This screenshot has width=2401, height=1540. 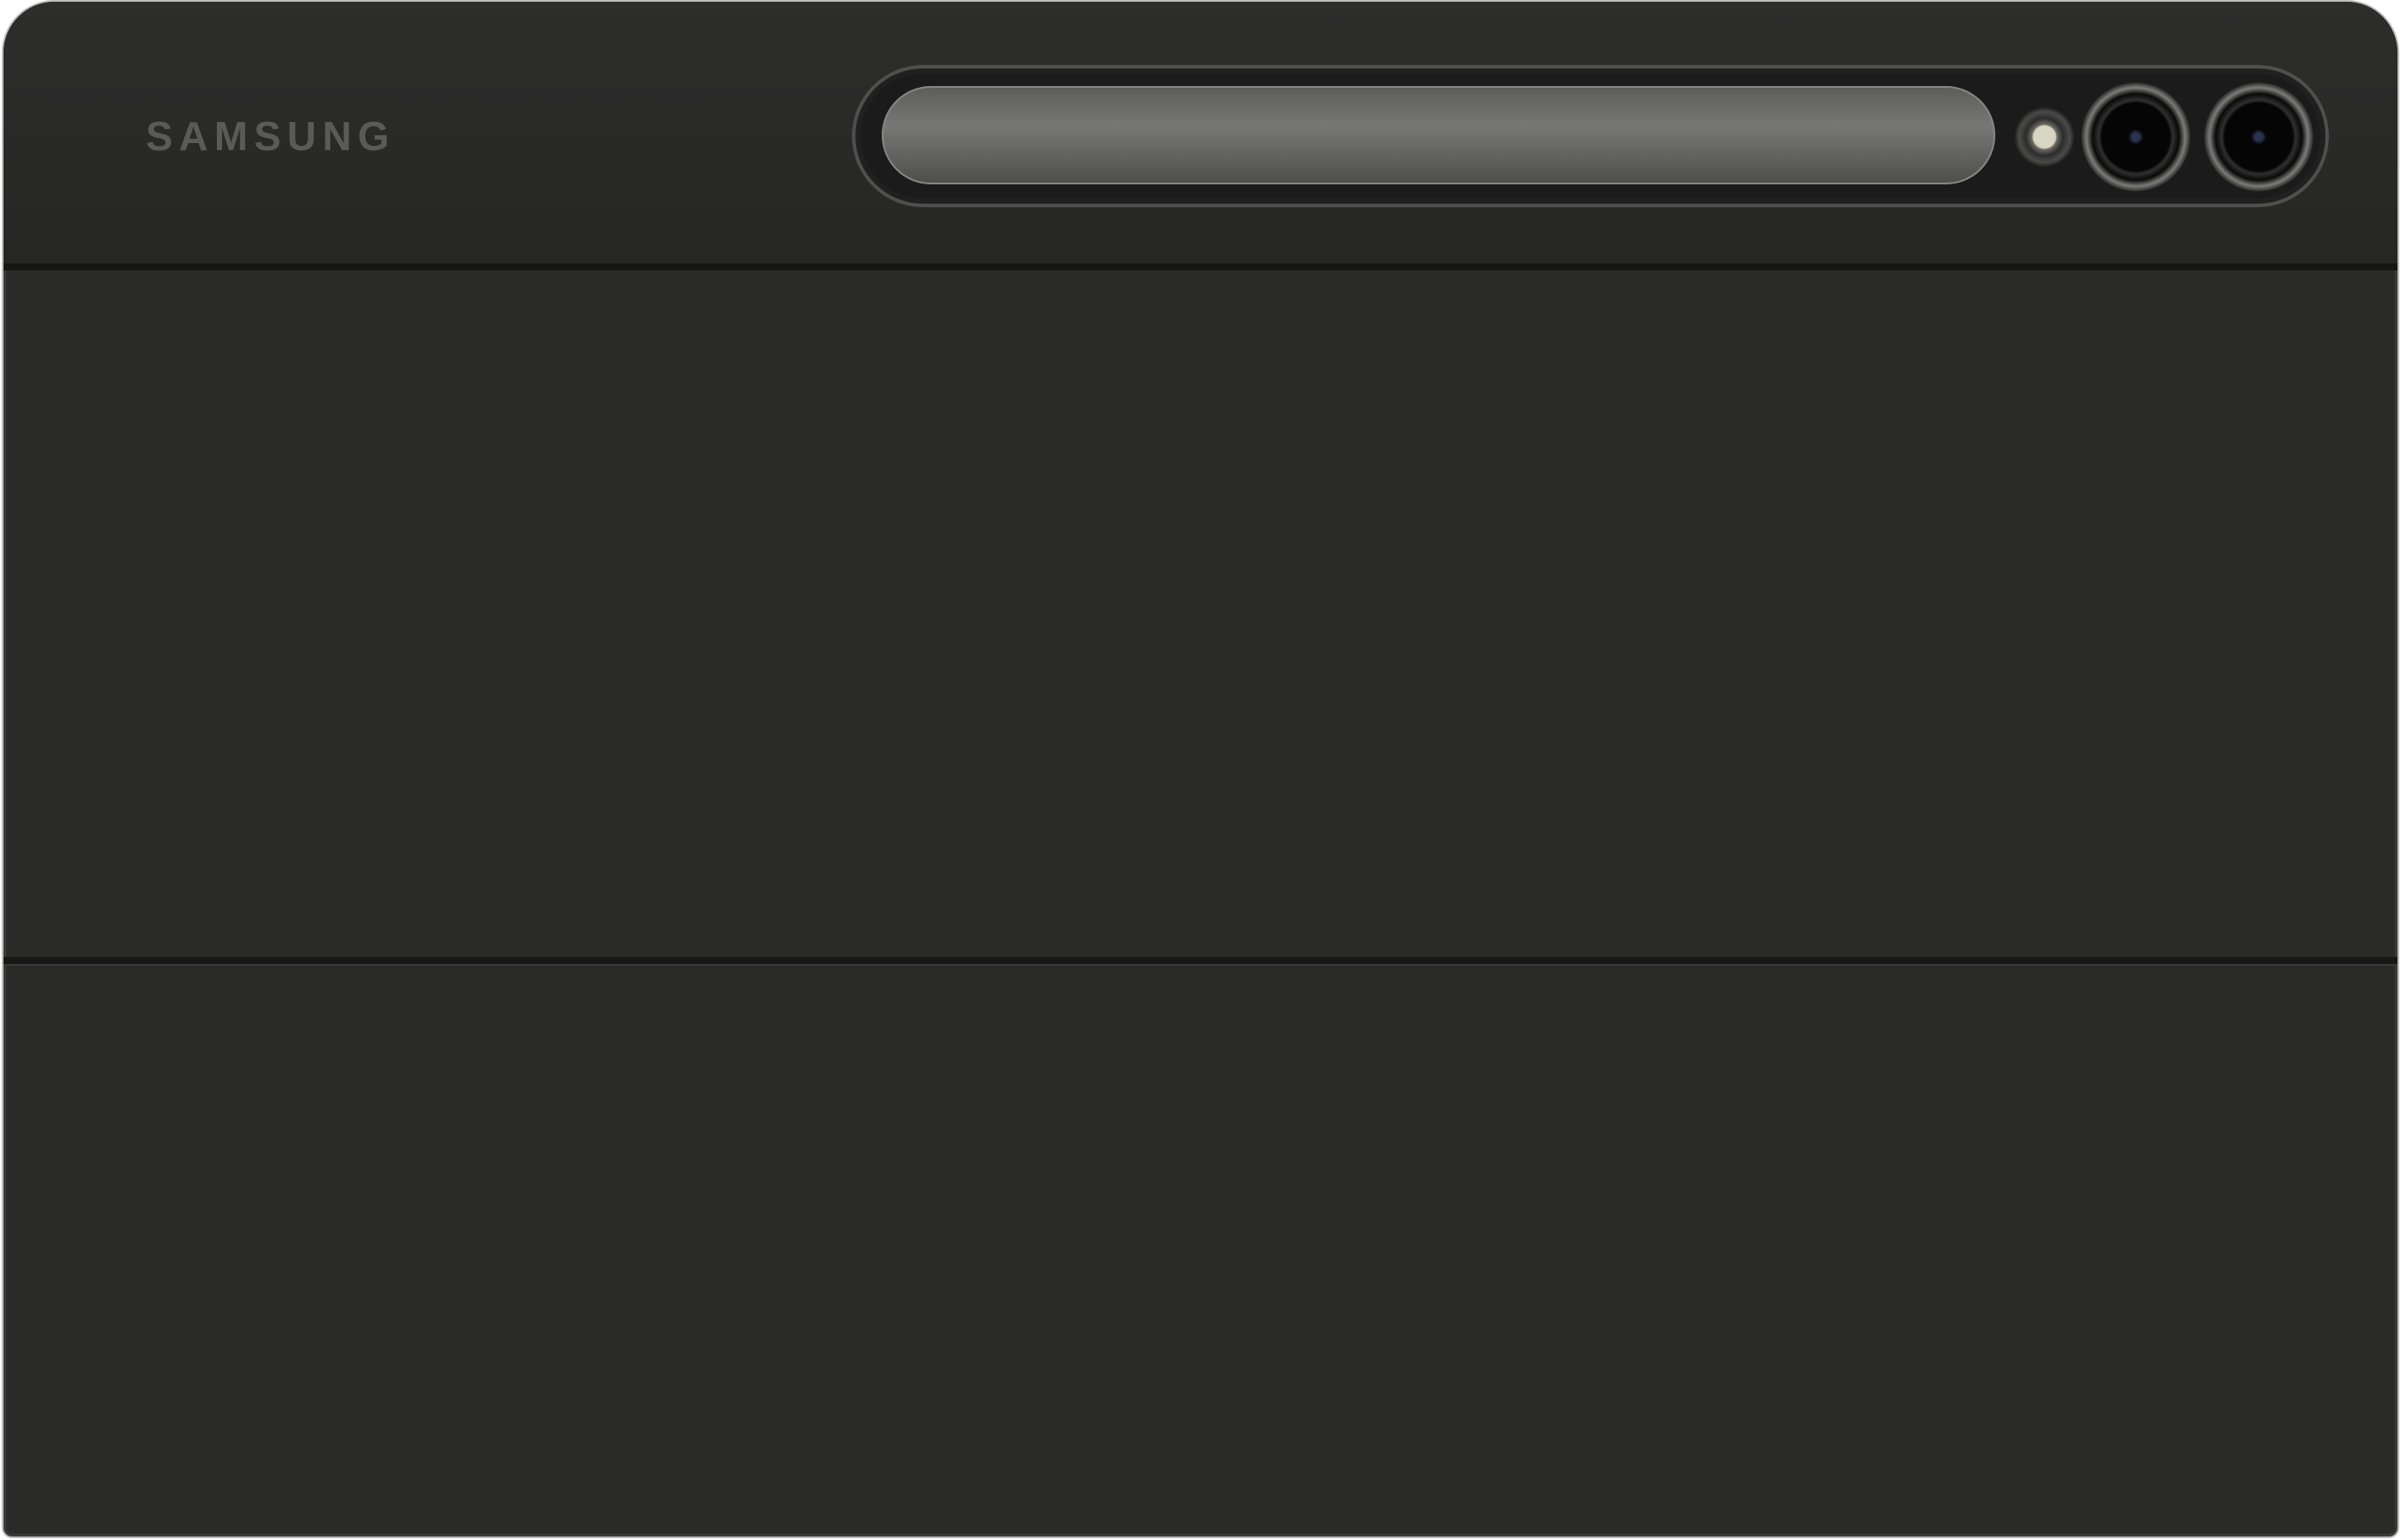 I want to click on brand-logo: SAMSUNG, so click(x=271, y=136).